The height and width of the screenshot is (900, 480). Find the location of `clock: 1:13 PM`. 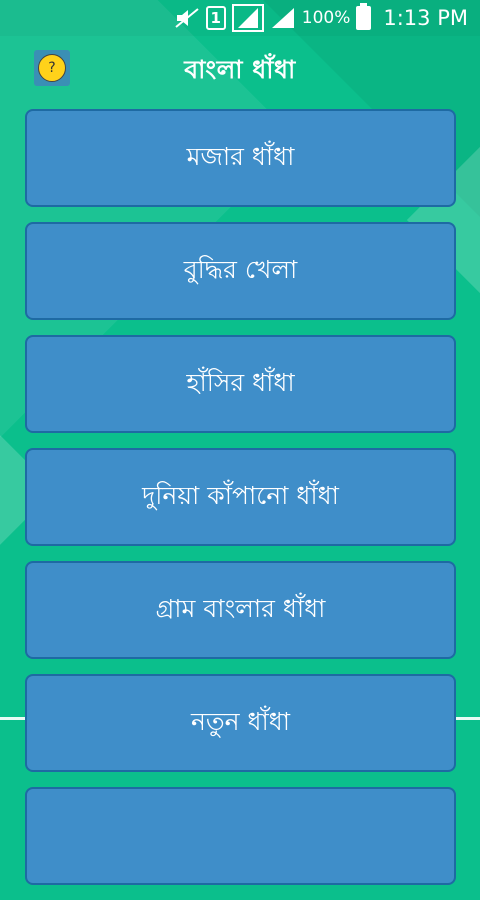

clock: 1:13 PM is located at coordinates (425, 18).